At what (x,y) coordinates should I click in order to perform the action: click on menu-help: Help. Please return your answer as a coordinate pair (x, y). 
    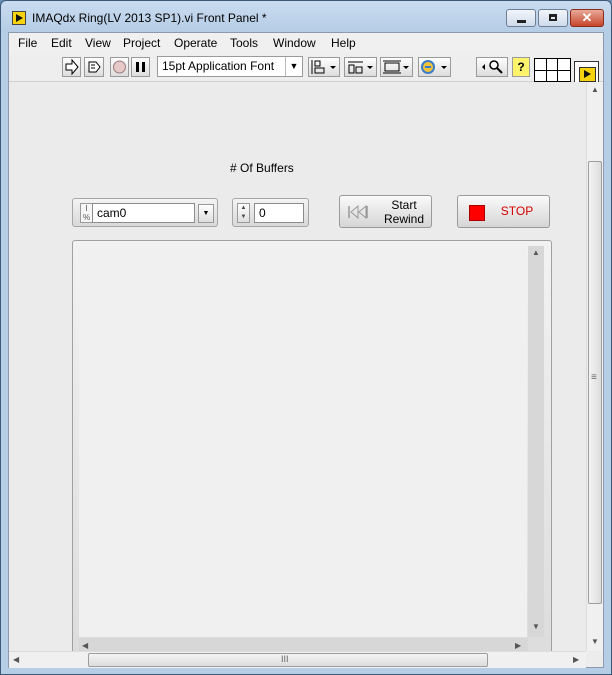
    Looking at the image, I should click on (343, 43).